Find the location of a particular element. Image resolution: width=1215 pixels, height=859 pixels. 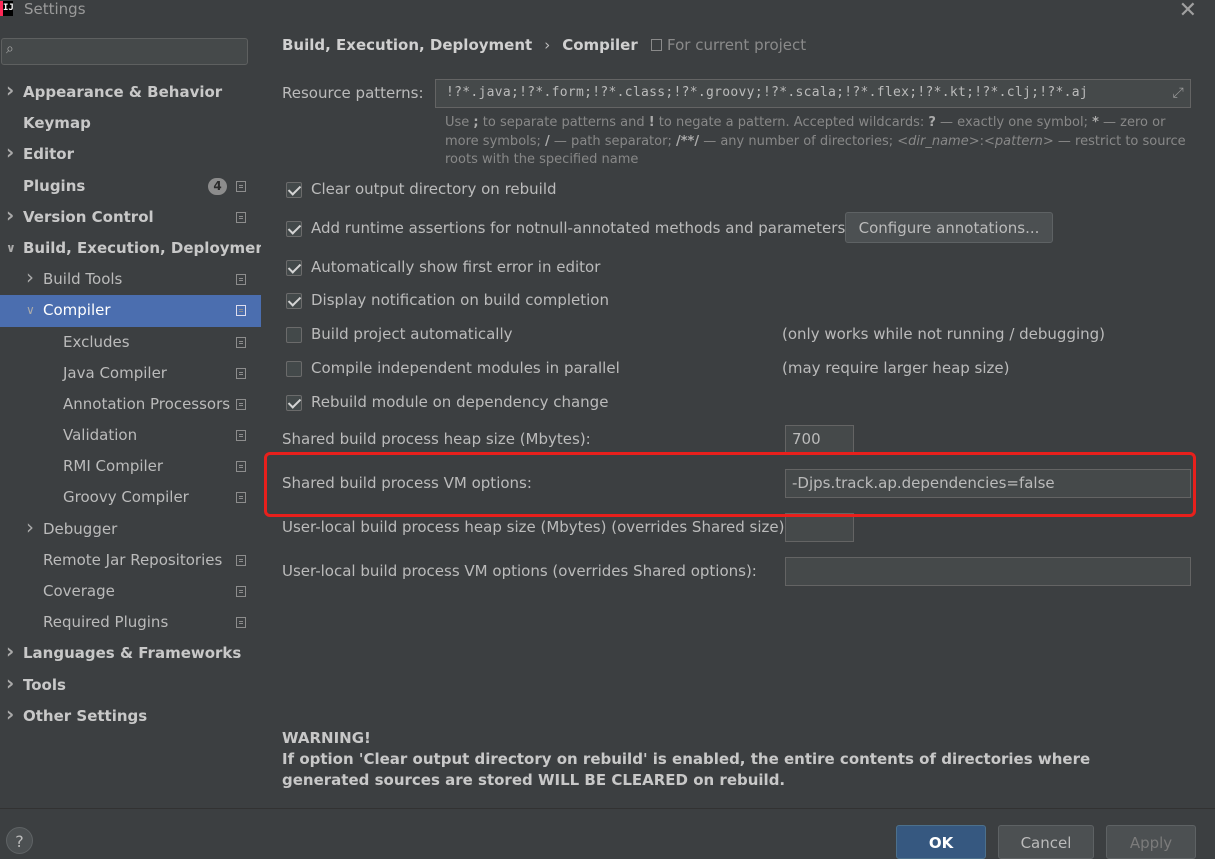

expand-icon: ⤢ is located at coordinates (1179, 93).